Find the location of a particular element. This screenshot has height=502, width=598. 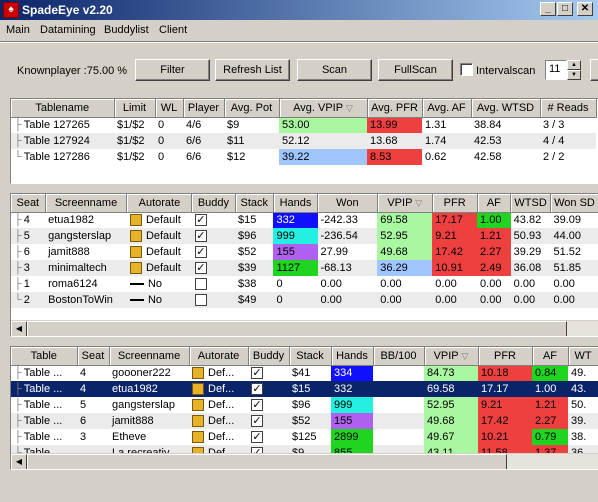

menu-divider is located at coordinates (299, 42).